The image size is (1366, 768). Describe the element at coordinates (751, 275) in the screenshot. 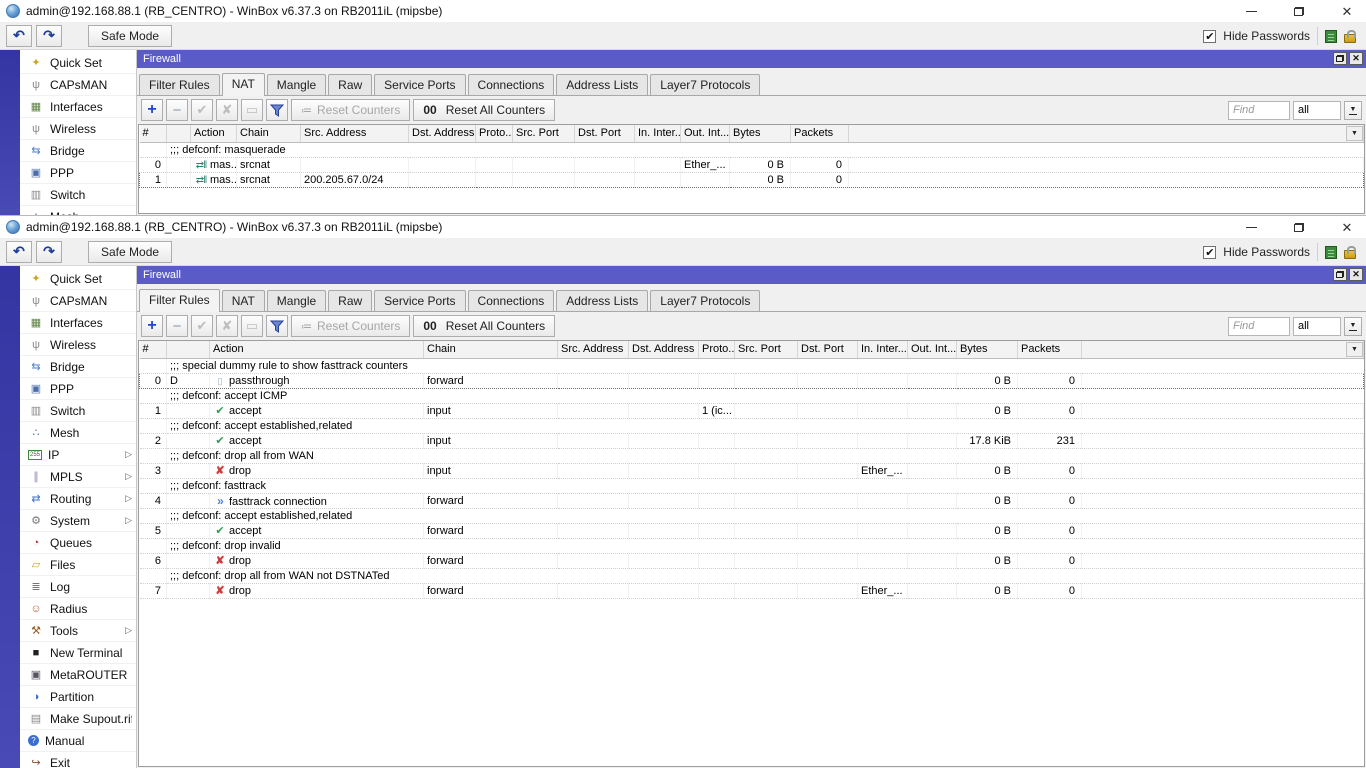

I see `firewall-panel-titlebar: Firewall ✕` at that location.